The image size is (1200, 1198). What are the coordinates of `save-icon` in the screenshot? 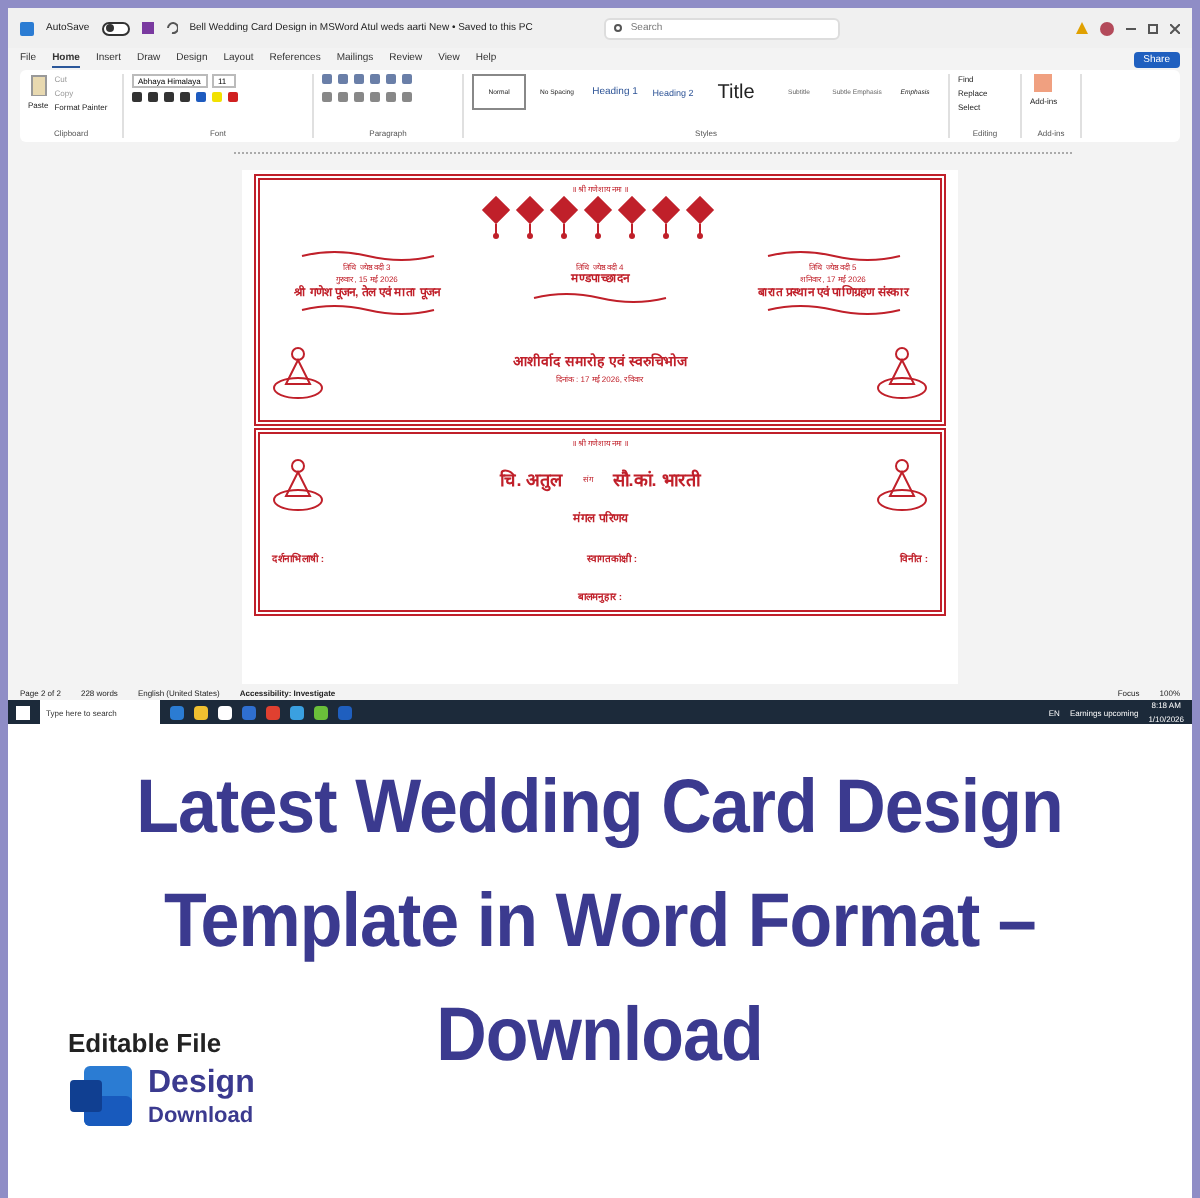 It's located at (147, 28).